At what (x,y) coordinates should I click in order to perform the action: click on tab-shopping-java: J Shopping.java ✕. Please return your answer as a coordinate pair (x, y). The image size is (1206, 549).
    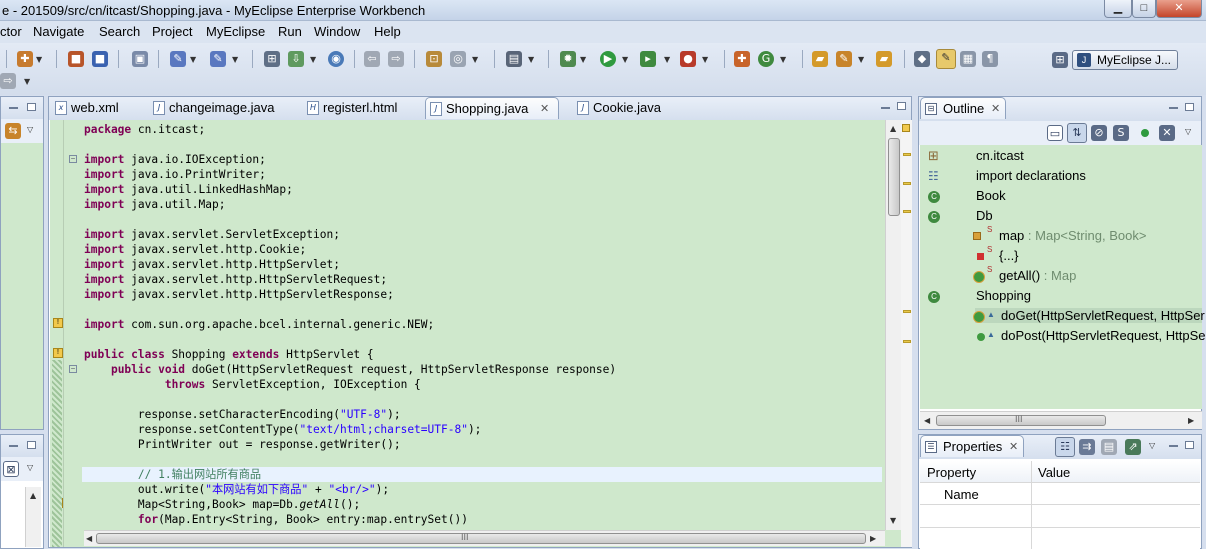
    Looking at the image, I should click on (492, 108).